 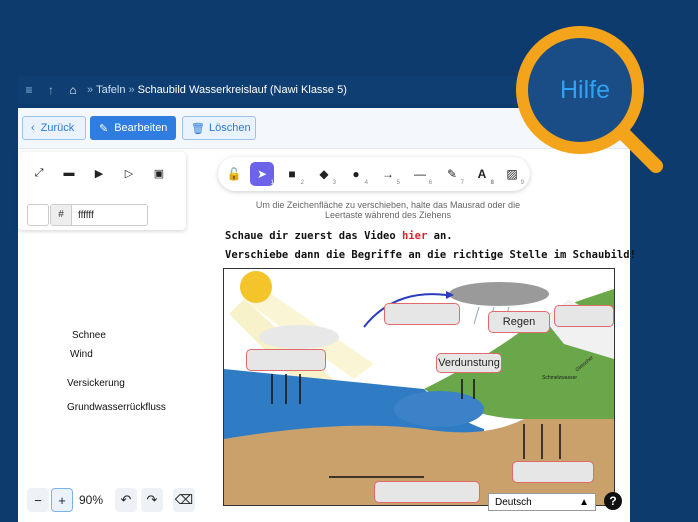 I want to click on fullscreen-icon: ⤢, so click(x=39, y=173).